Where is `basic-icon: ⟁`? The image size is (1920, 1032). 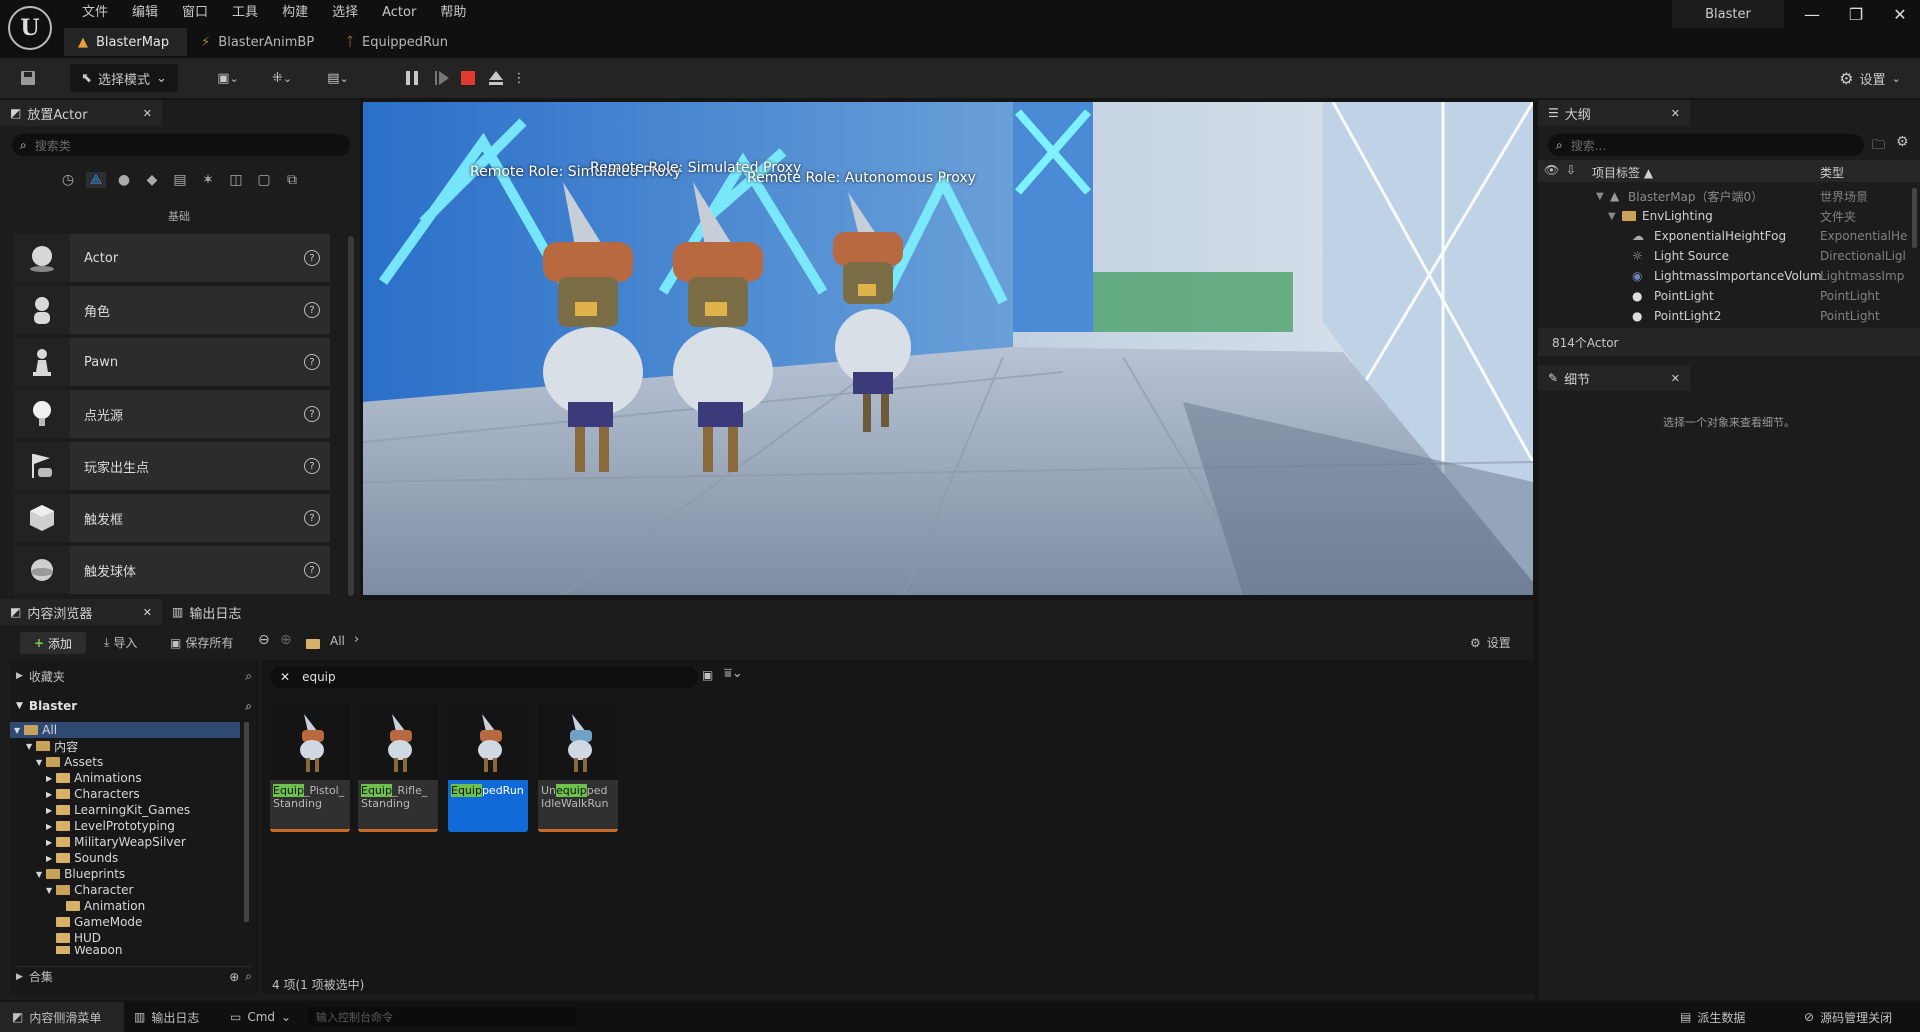 basic-icon: ⟁ is located at coordinates (96, 180).